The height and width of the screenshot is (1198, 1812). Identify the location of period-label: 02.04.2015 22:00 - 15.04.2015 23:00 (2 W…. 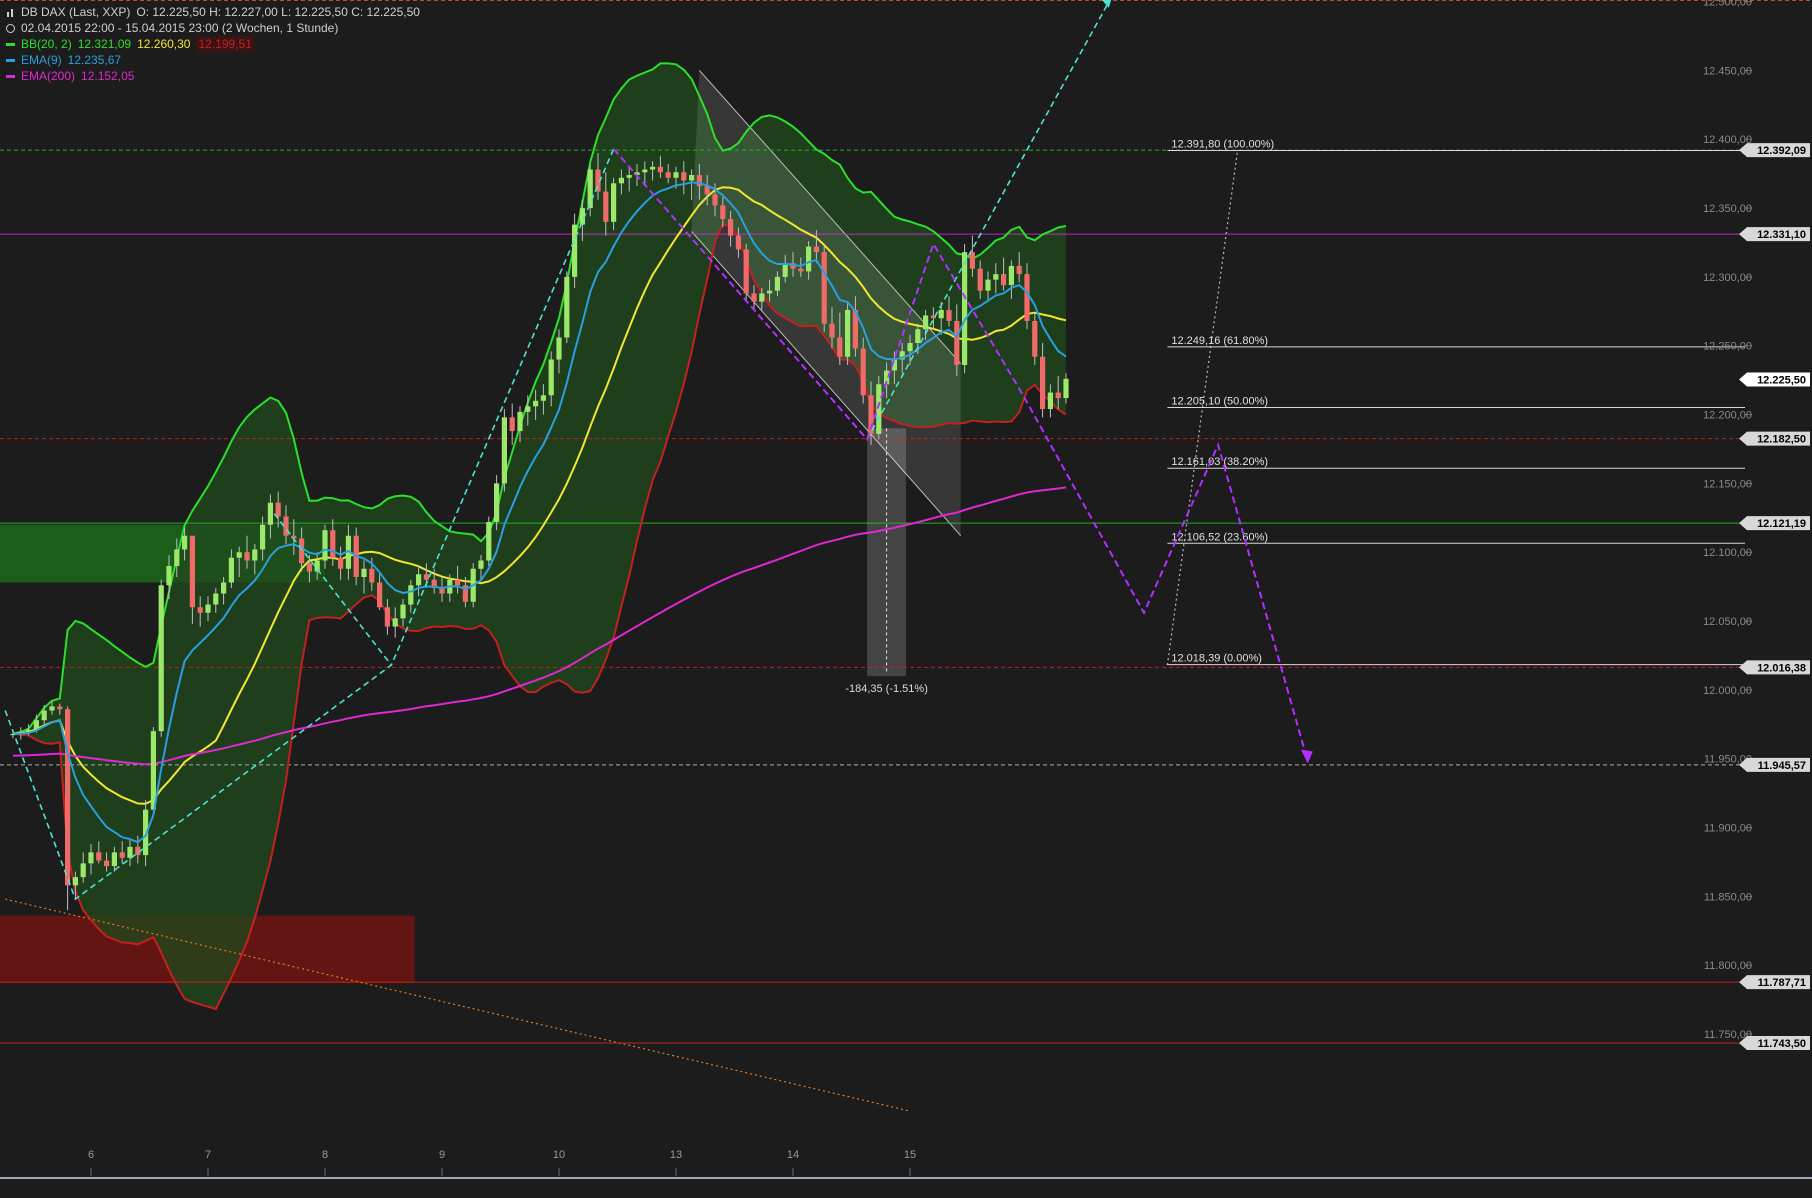
(180, 28).